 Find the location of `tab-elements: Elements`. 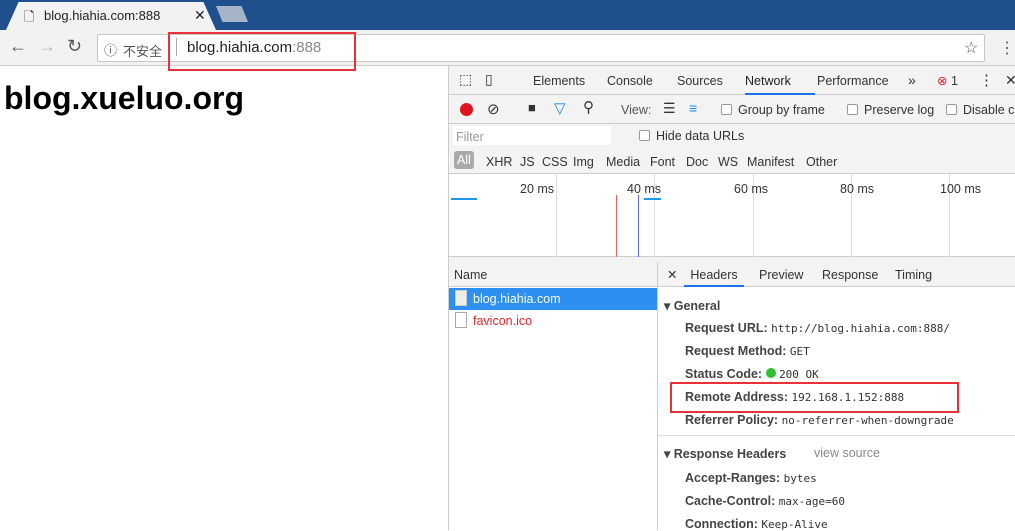

tab-elements: Elements is located at coordinates (559, 81).